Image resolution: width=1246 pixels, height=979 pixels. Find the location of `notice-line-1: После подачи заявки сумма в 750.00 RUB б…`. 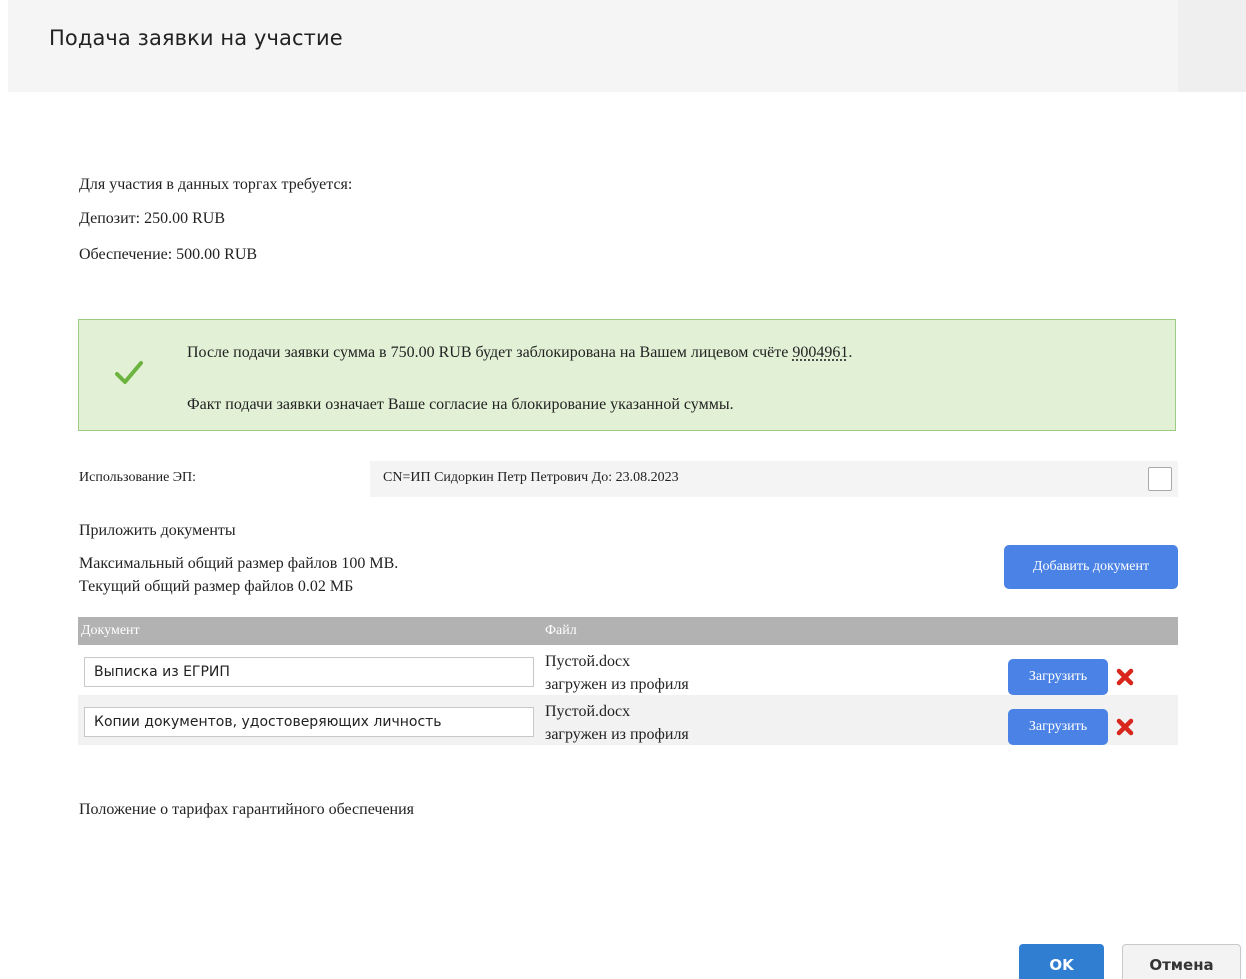

notice-line-1: После подачи заявки сумма в 750.00 RUB б… is located at coordinates (519, 353).